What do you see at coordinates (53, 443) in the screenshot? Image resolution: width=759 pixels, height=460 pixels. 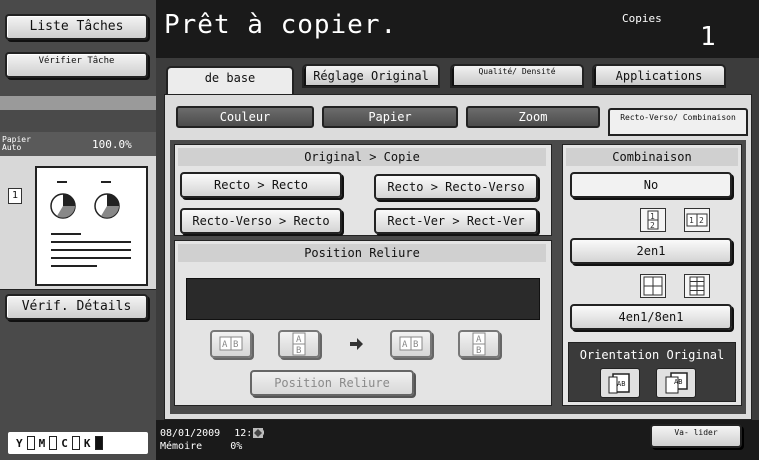 I see `toner-m-bar` at bounding box center [53, 443].